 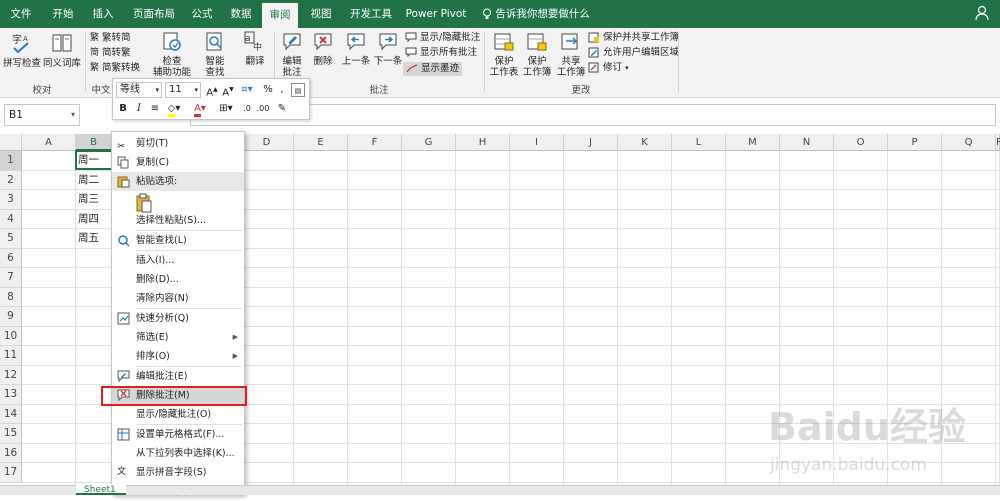 I want to click on row-header-12: 12, so click(x=11, y=375).